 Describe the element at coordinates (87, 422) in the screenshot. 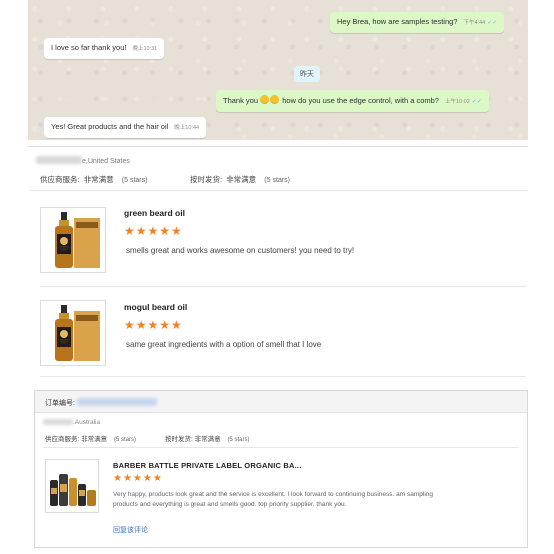

I see `reviewer-country: .Australia` at that location.